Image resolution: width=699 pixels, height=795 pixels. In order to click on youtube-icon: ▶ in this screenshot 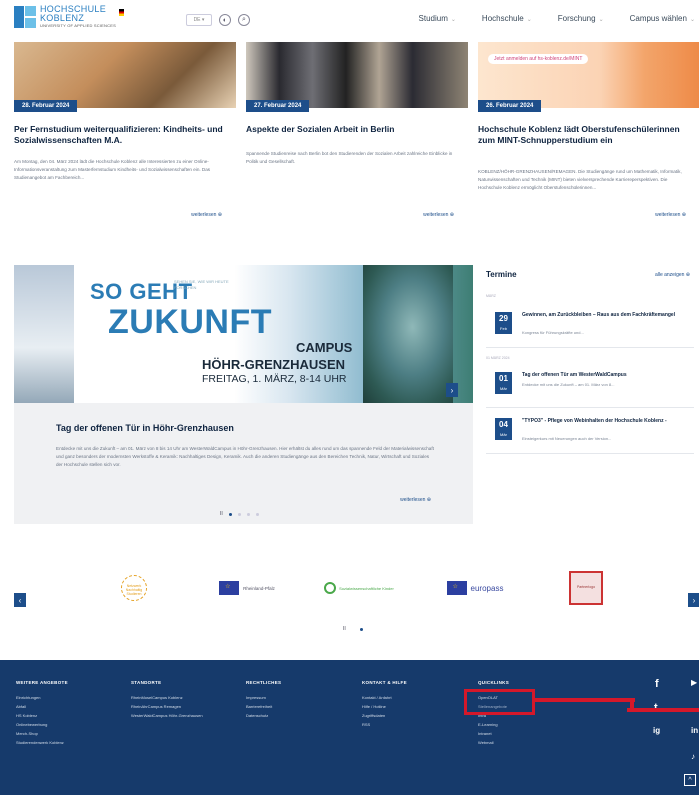, I will do `click(694, 682)`.